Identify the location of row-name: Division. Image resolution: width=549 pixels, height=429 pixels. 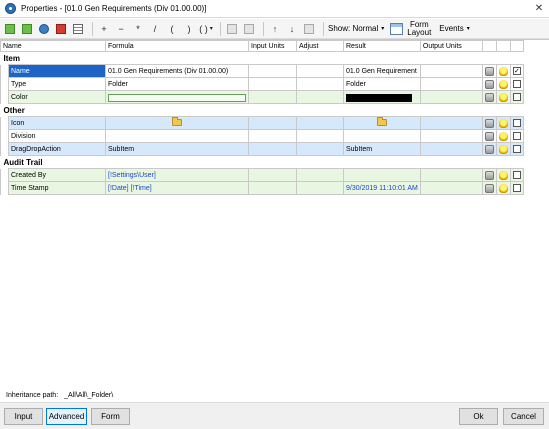
(57, 136).